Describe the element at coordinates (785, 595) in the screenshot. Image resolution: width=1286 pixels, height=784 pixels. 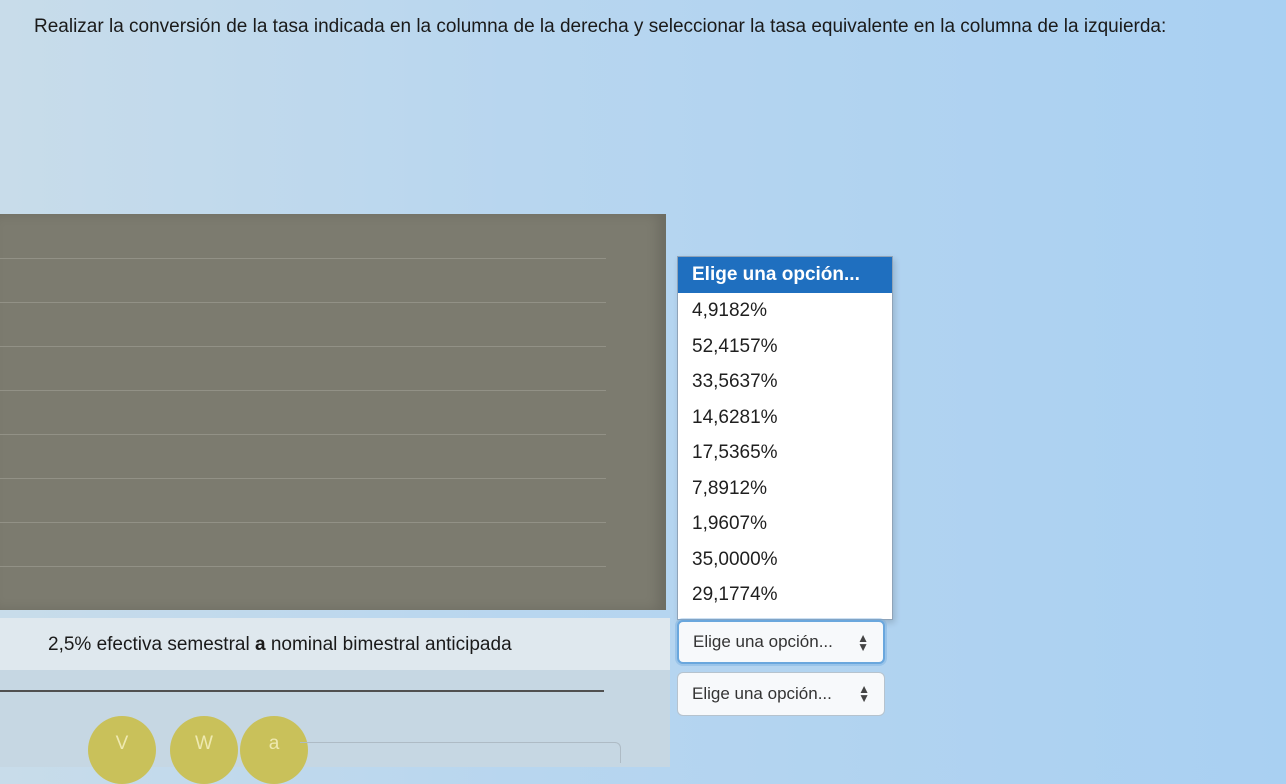
I see `dropdown-option: 29,1774%` at that location.